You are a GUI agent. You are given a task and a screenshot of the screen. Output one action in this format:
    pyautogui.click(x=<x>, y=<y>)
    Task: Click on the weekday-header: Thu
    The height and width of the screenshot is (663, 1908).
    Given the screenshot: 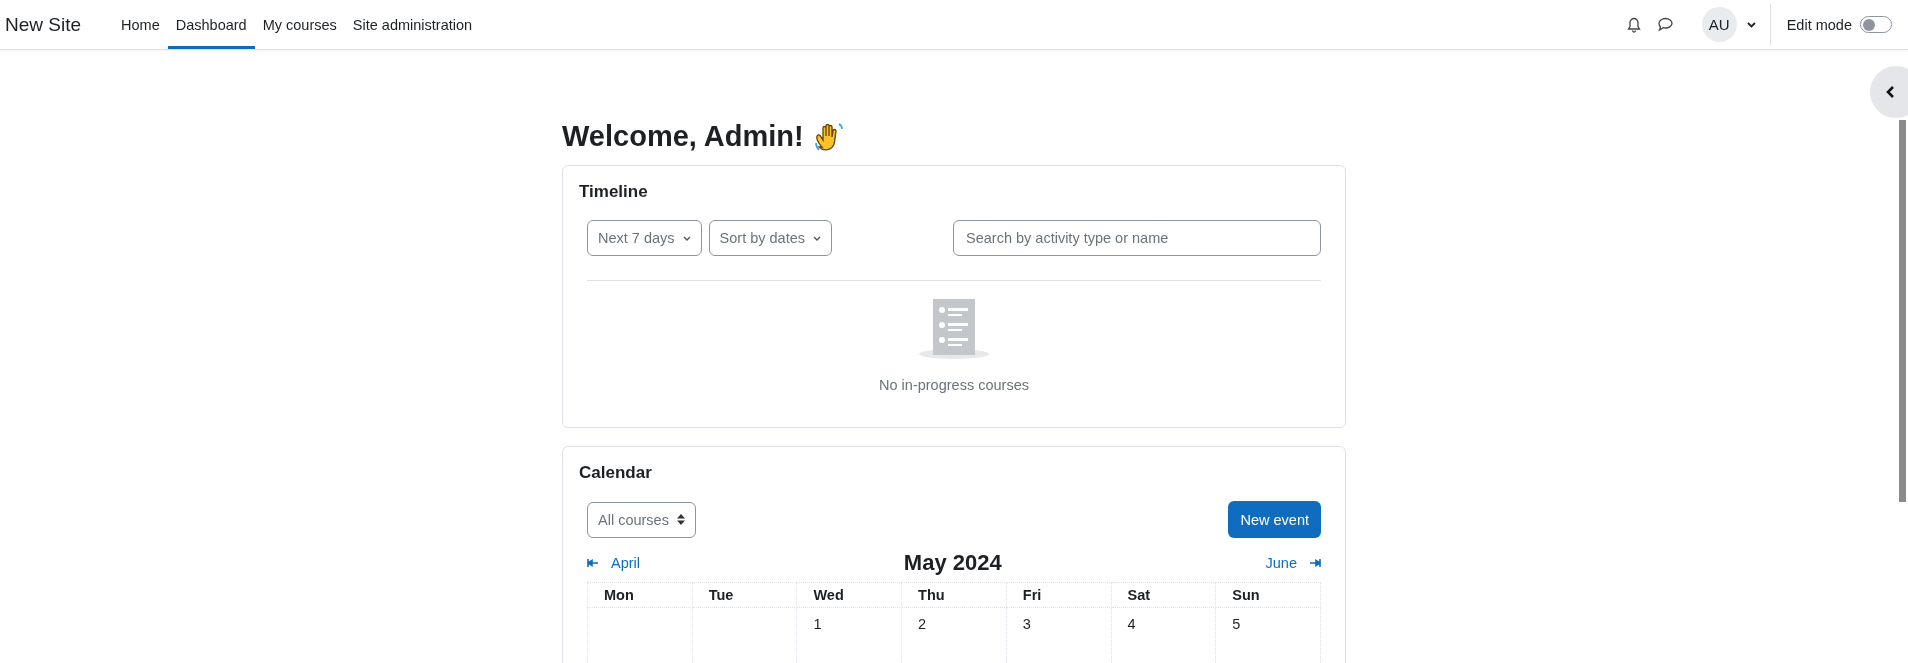 What is the action you would take?
    pyautogui.click(x=954, y=595)
    